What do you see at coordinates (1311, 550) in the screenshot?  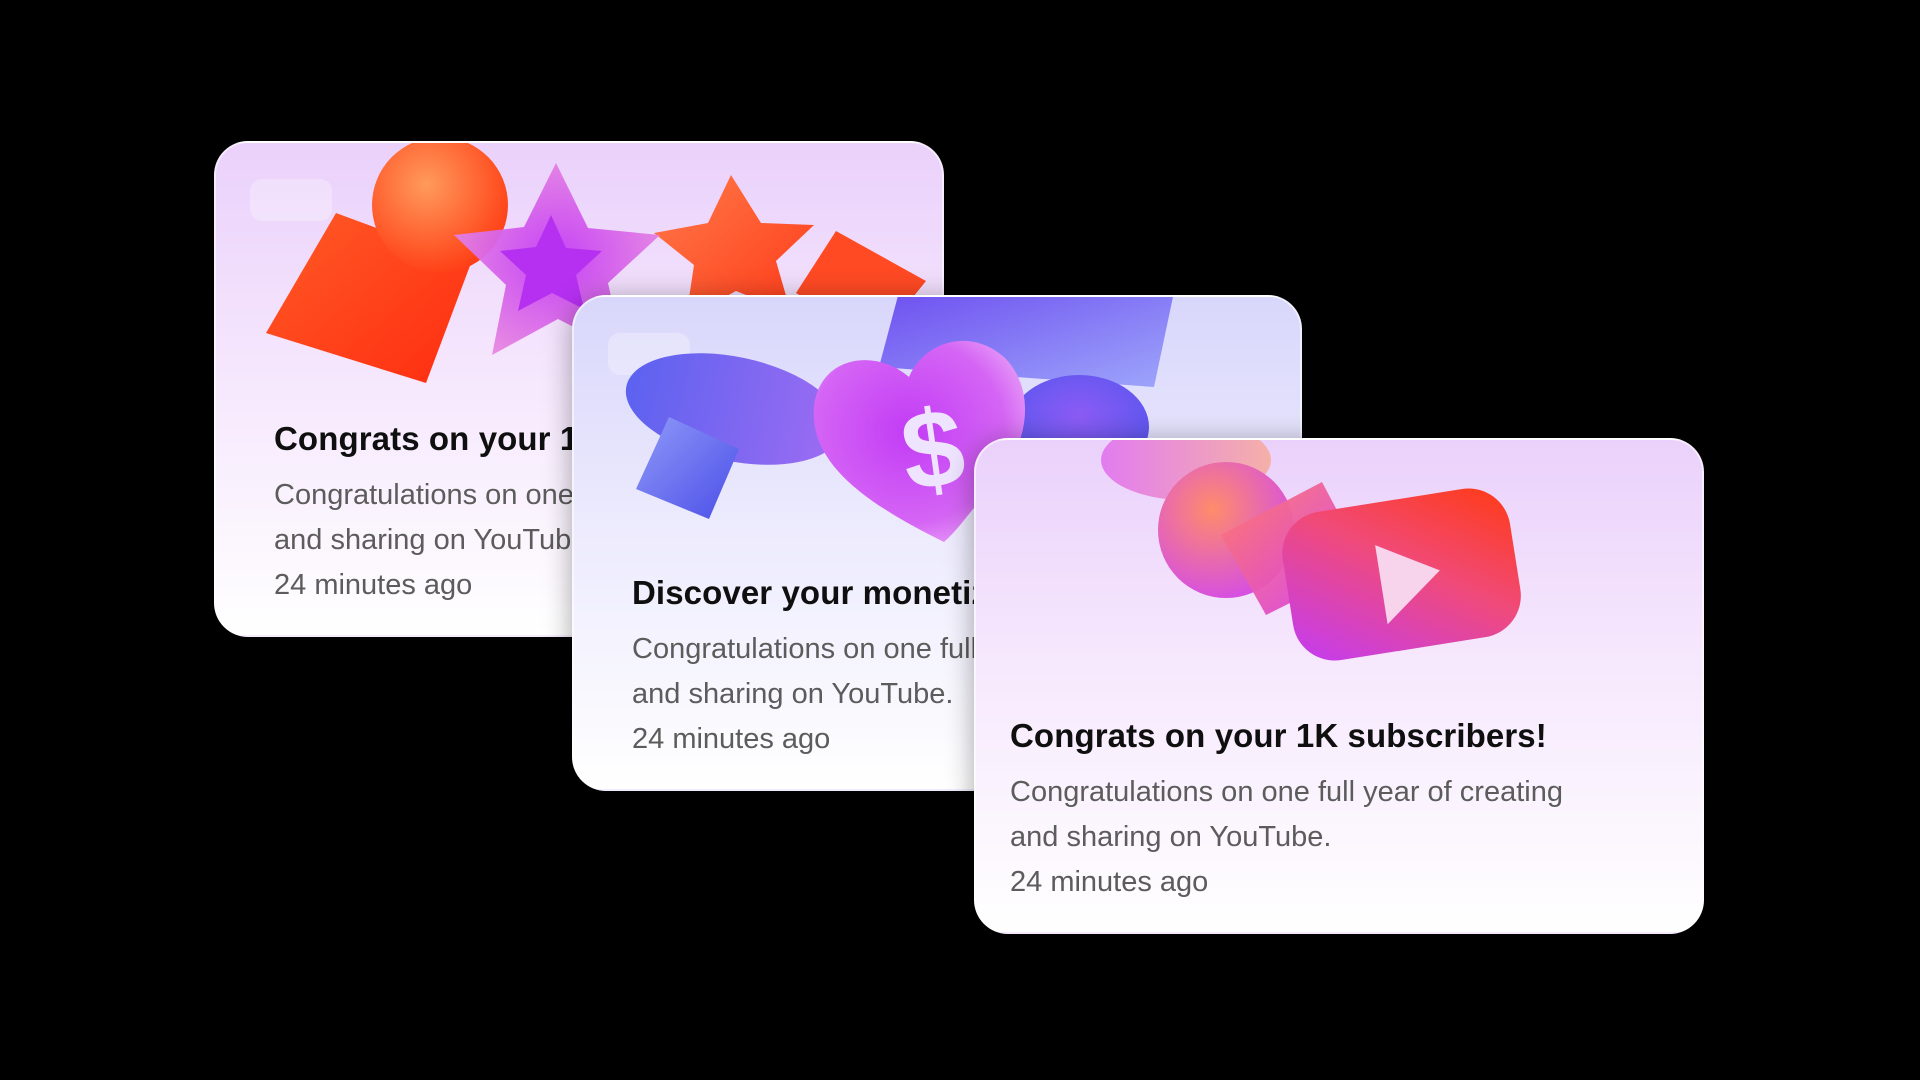 I see `youtube-play-icon` at bounding box center [1311, 550].